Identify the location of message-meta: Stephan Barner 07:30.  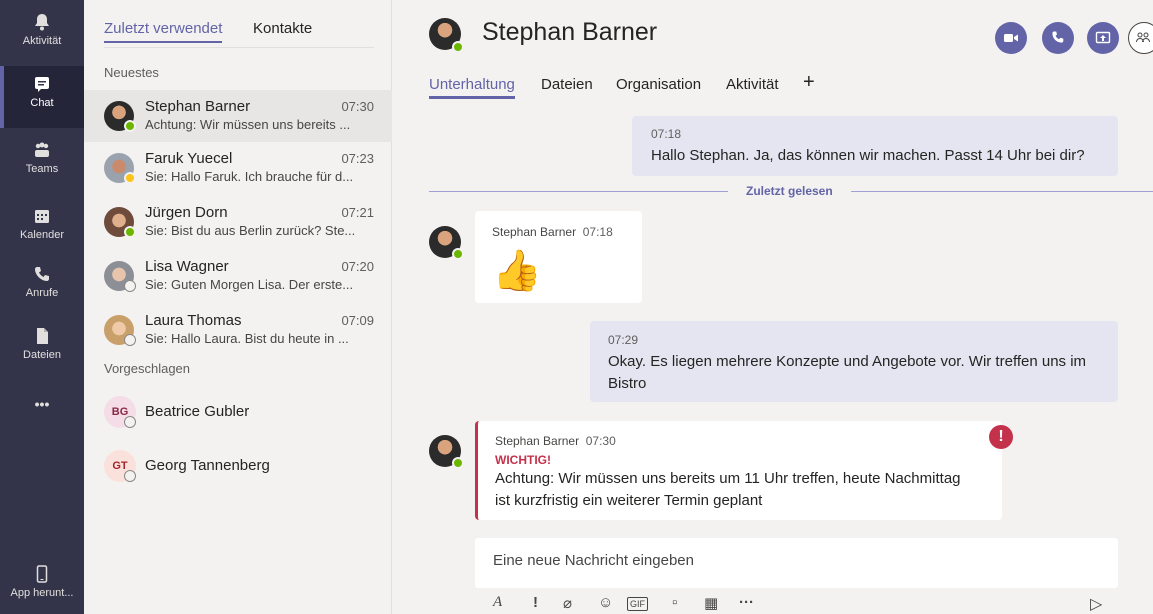
(748, 441).